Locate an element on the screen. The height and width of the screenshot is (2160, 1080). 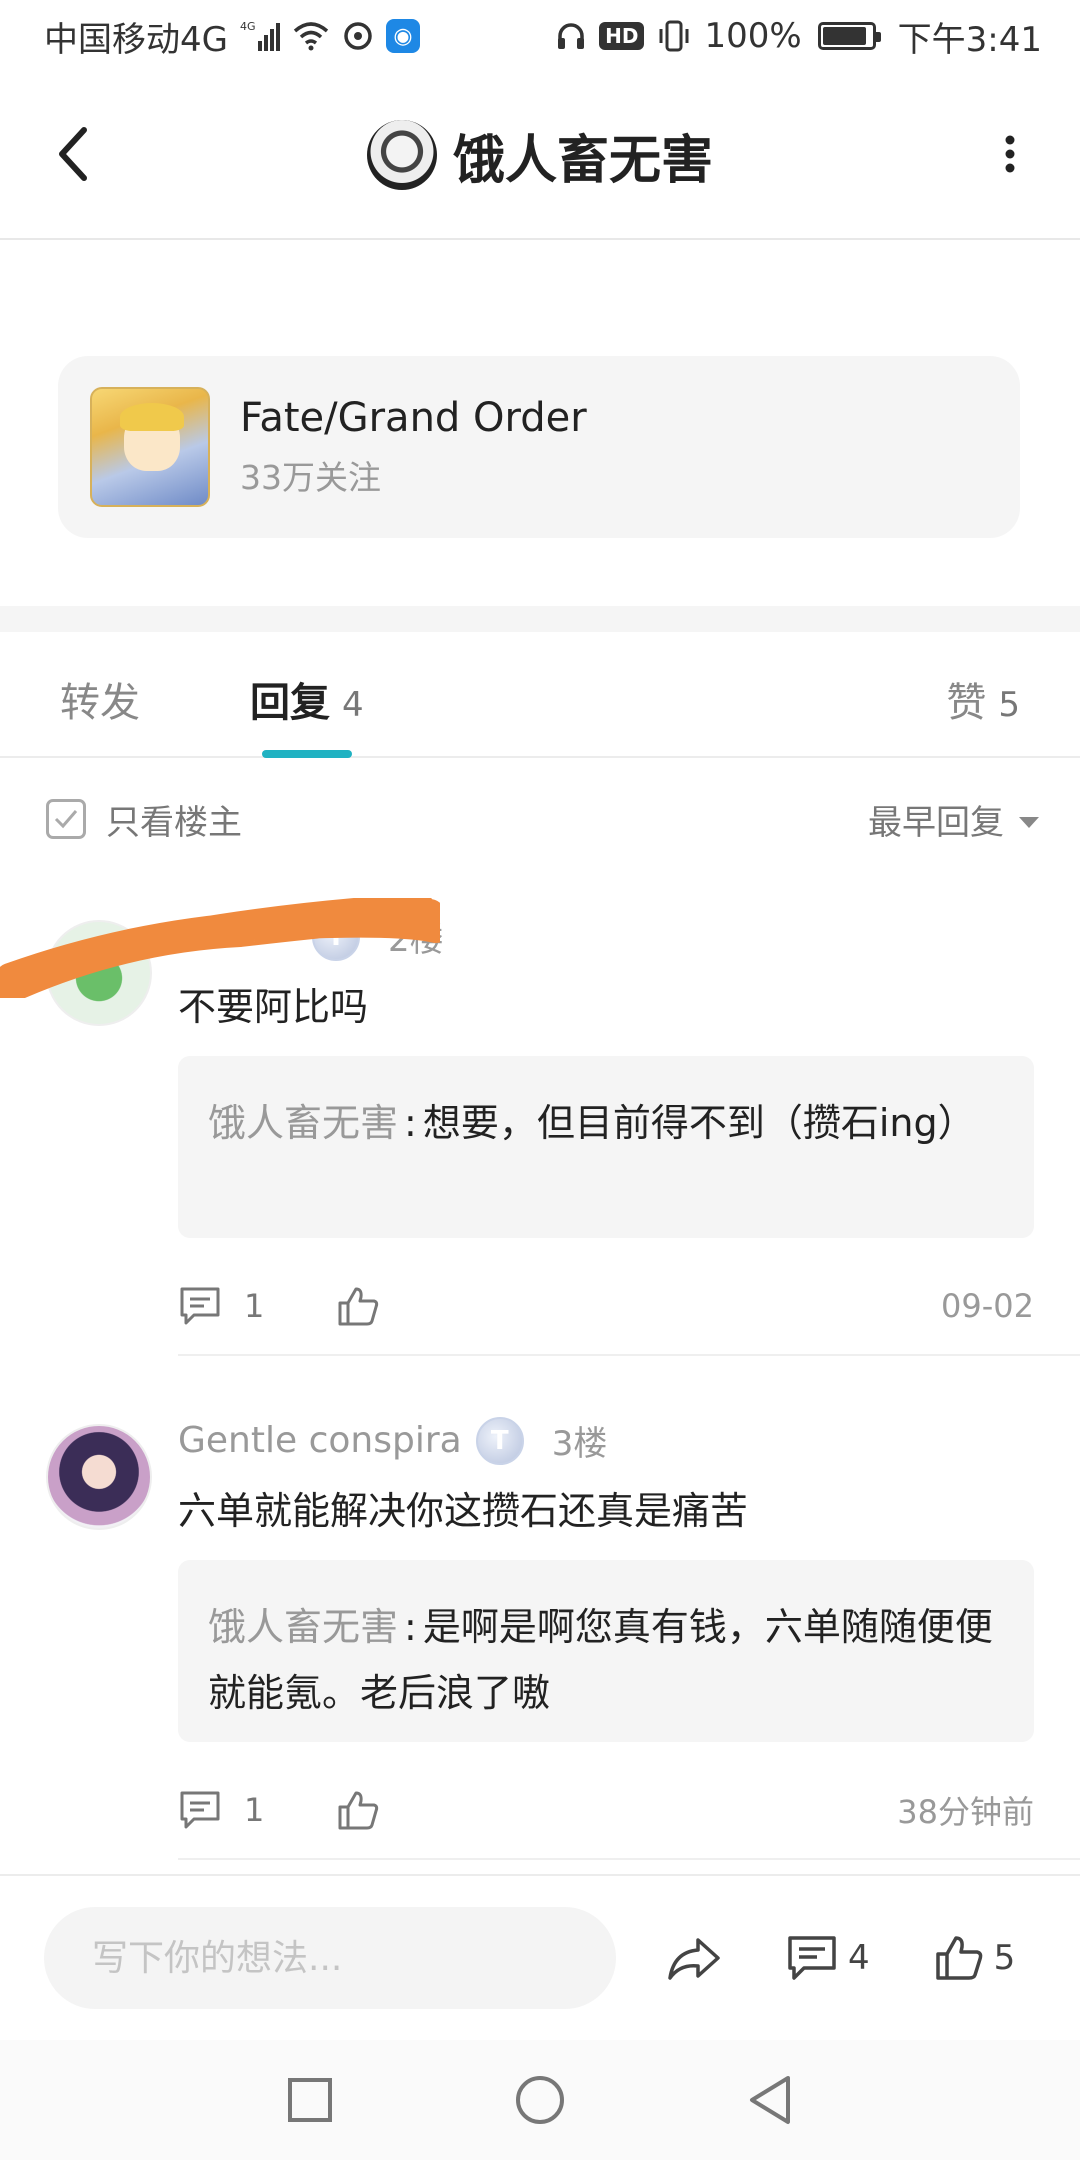
quote-text: 想要，但目前得不到（攒石ing） is located at coordinates (699, 1123).